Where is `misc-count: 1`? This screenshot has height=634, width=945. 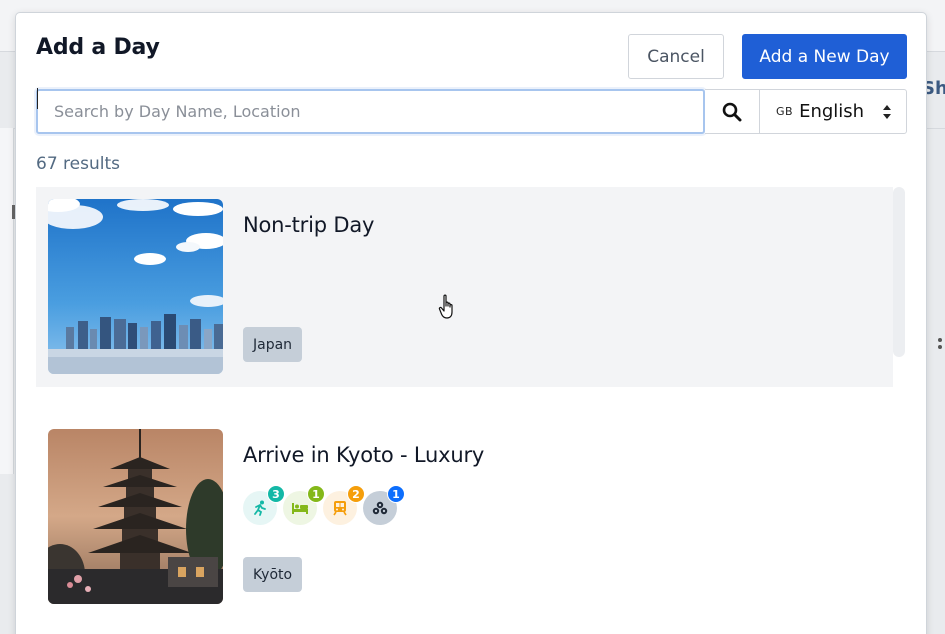 misc-count: 1 is located at coordinates (396, 494).